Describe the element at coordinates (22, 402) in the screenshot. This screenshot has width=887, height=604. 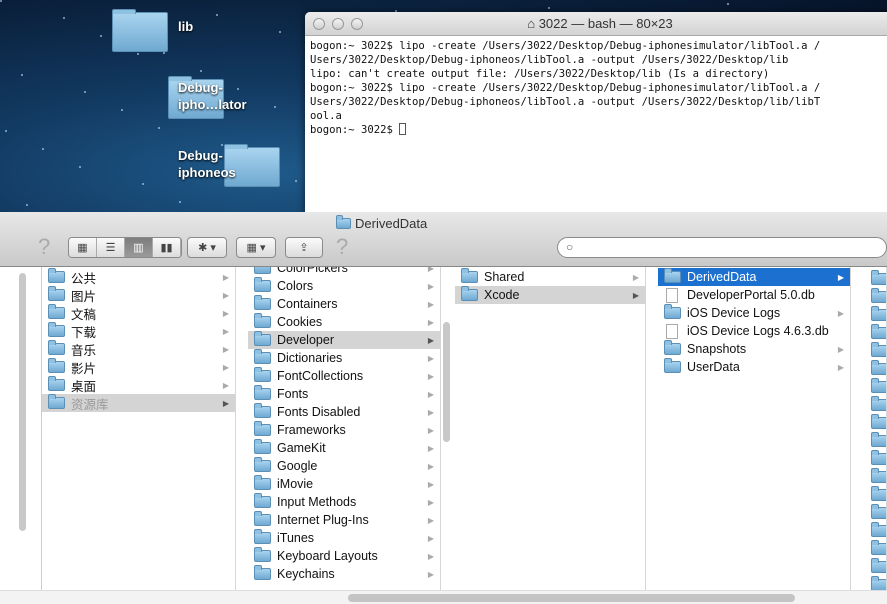
I see `sidebar-scrollbar` at that location.